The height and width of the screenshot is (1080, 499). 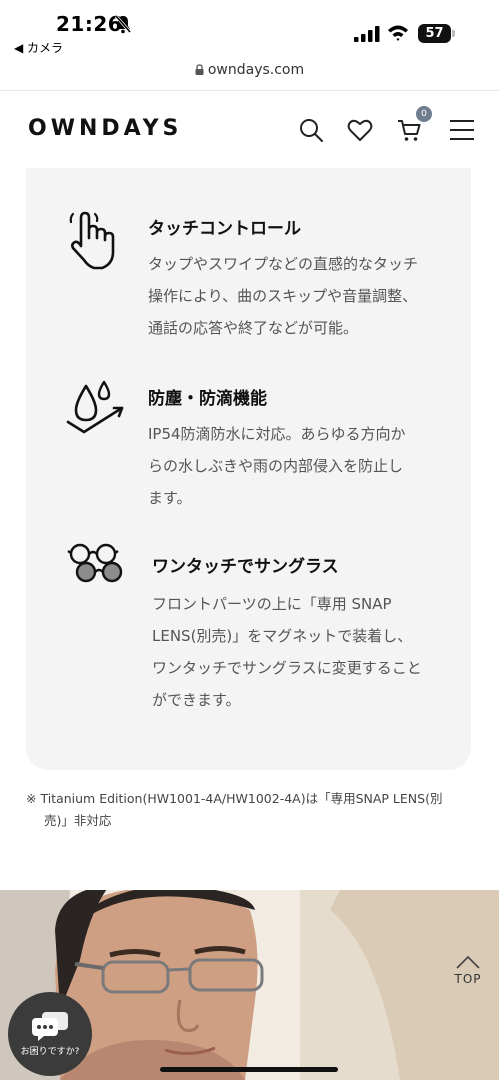 I want to click on search-icon, so click(x=311, y=130).